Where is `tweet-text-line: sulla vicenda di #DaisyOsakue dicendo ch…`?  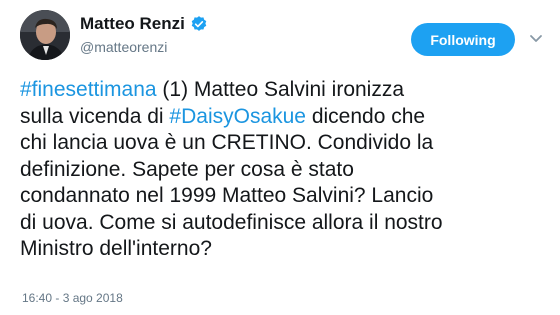
tweet-text-line: sulla vicenda di #DaisyOsakue dicendo ch… is located at coordinates (285, 117).